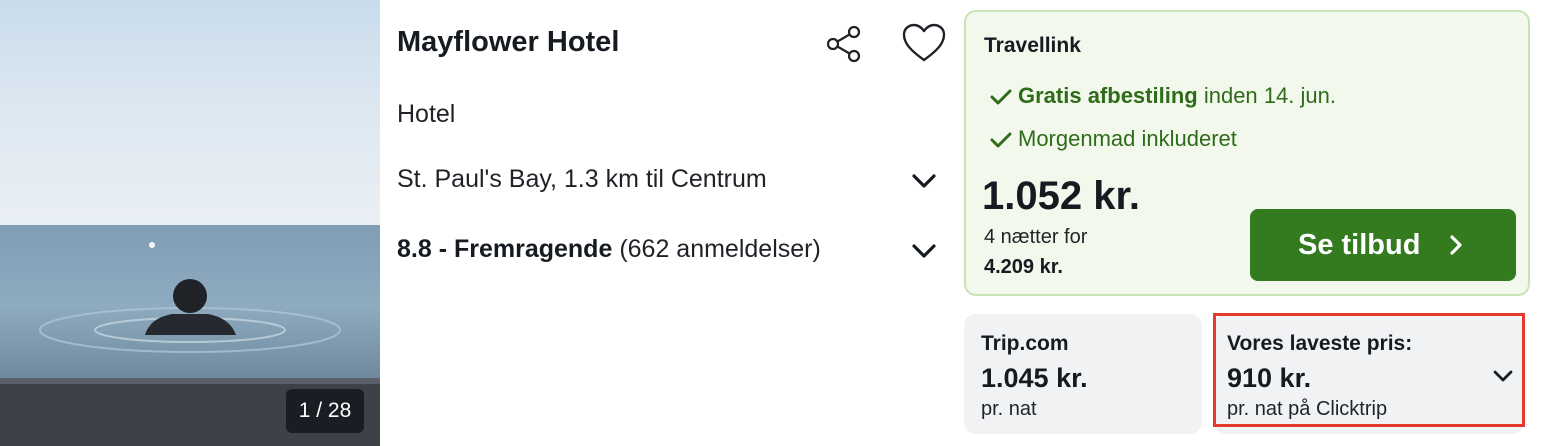 This screenshot has height=446, width=1542. What do you see at coordinates (1036, 237) in the screenshot?
I see `nights-label: 4 nætter for` at bounding box center [1036, 237].